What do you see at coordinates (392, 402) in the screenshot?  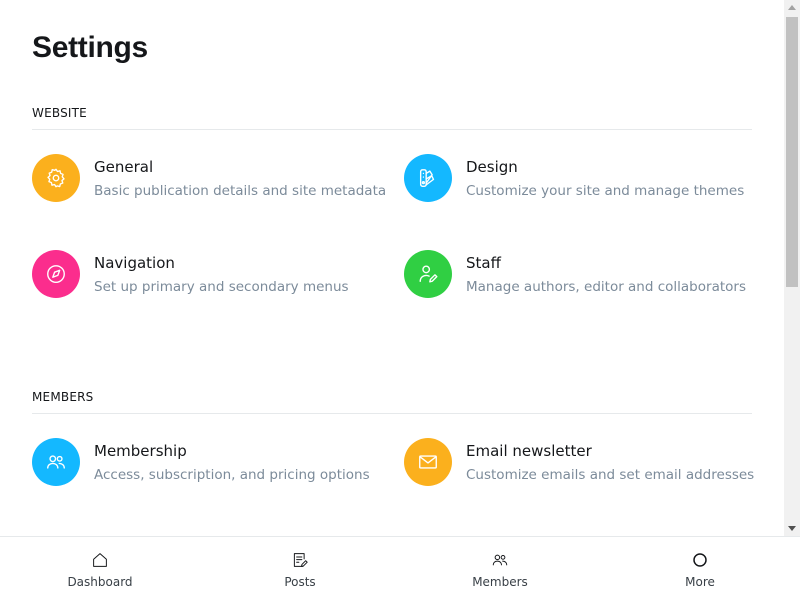 I see `section-header-members: Members` at bounding box center [392, 402].